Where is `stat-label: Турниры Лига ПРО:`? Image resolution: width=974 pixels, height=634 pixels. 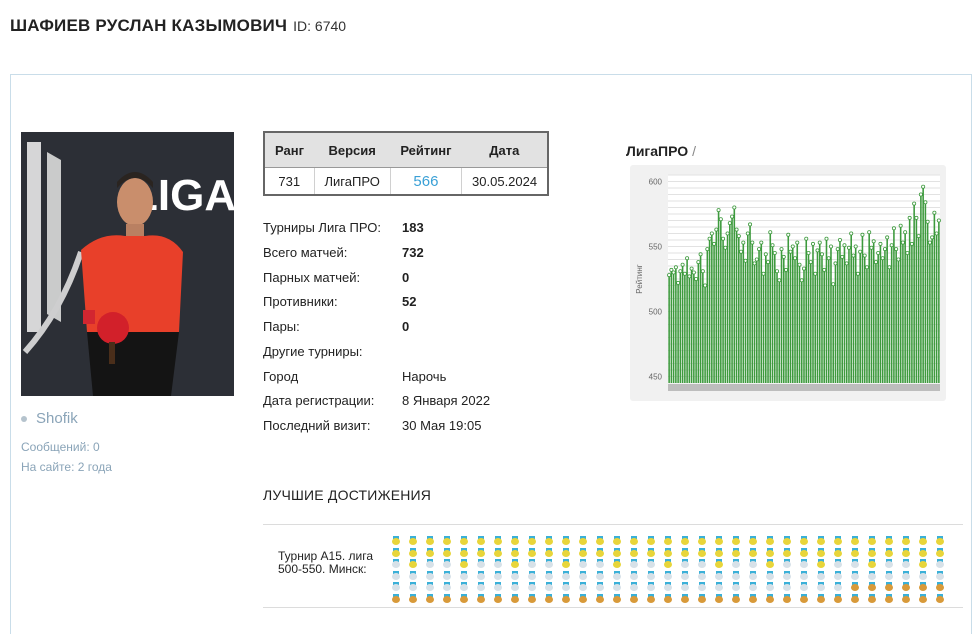
stat-label: Турниры Лига ПРО: is located at coordinates (322, 227).